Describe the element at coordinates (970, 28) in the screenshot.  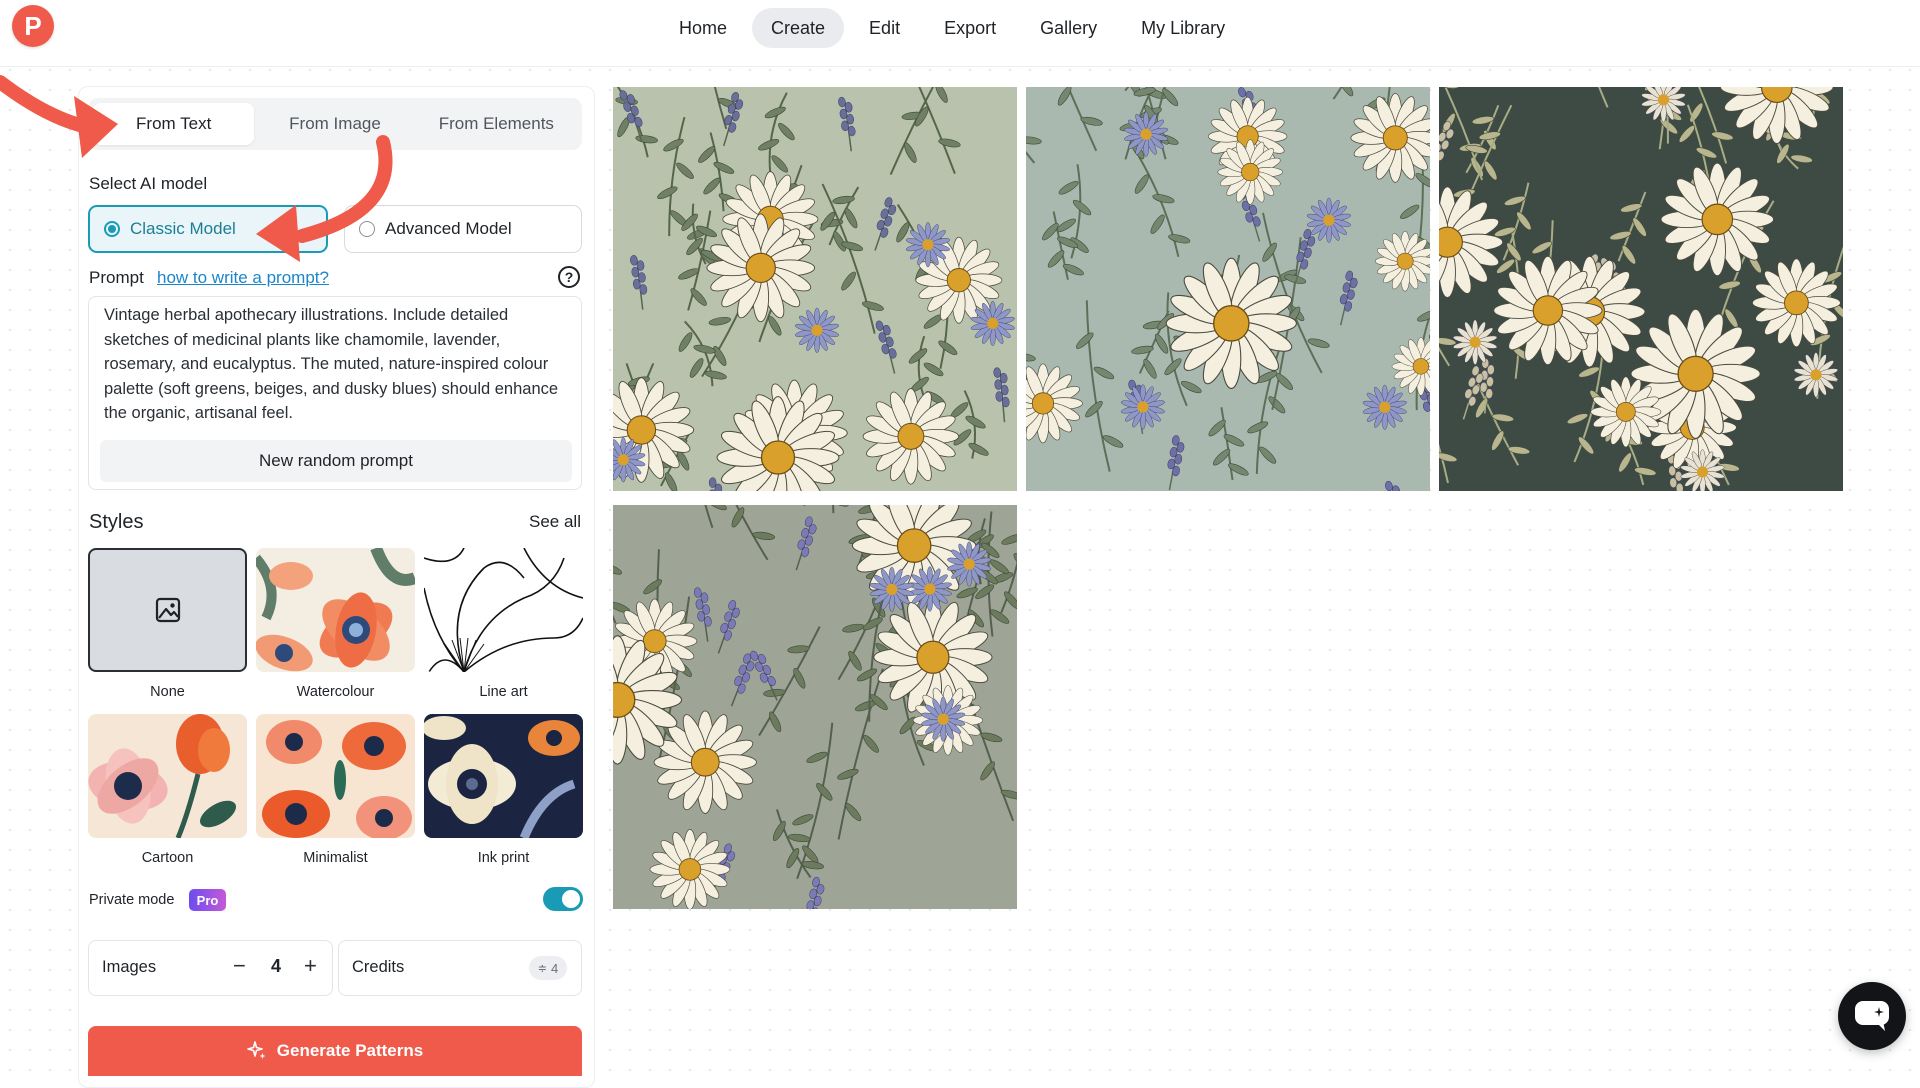
I see `nav-export: Export` at that location.